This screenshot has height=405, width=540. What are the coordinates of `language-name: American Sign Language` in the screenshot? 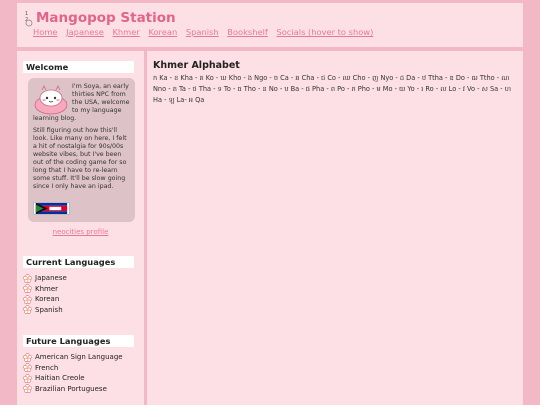 It's located at (79, 357).